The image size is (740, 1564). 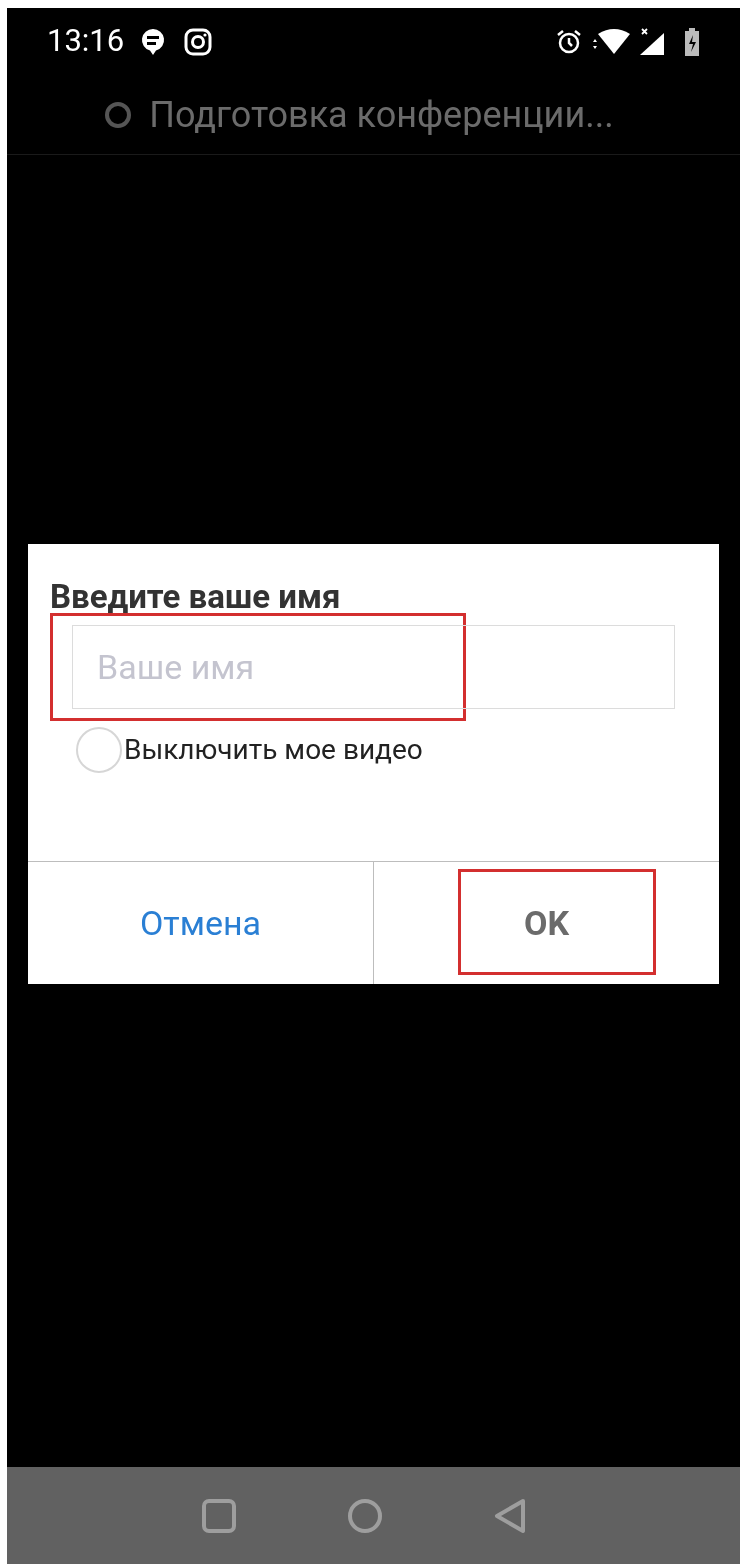 What do you see at coordinates (364, 1515) in the screenshot?
I see `circle-icon` at bounding box center [364, 1515].